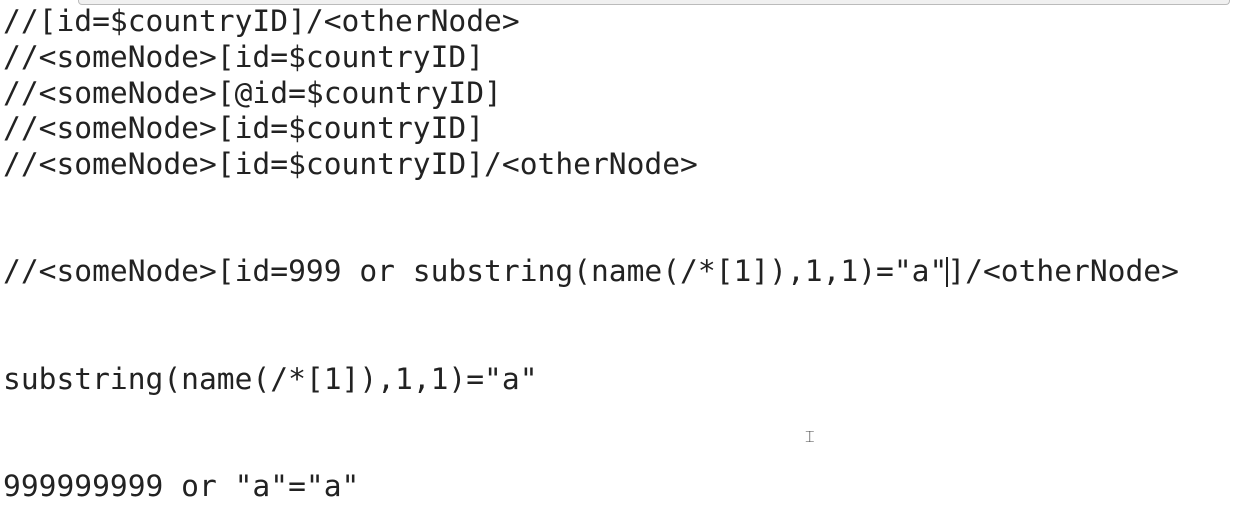 This screenshot has height=517, width=1235. Describe the element at coordinates (1063, 271) in the screenshot. I see `text-after-caret: ]/<otherNode>` at that location.